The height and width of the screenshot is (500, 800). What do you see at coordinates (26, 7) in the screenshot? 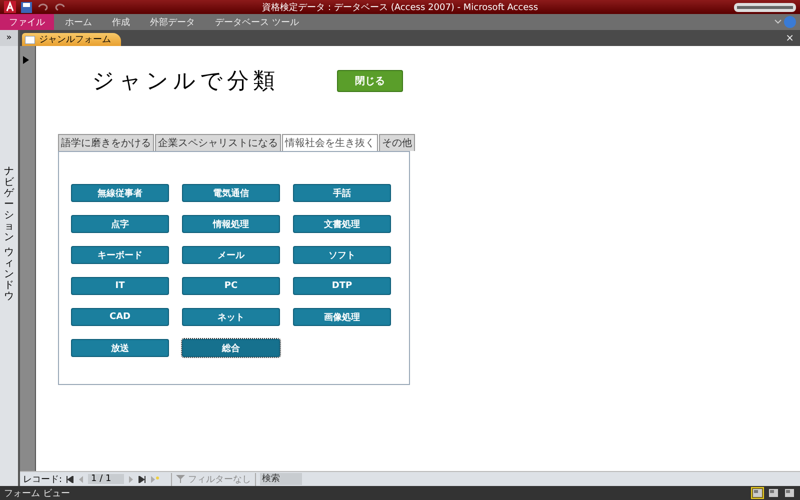
I see `save-icon` at bounding box center [26, 7].